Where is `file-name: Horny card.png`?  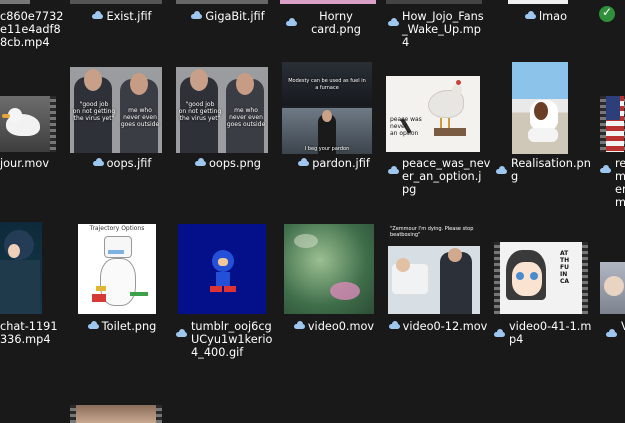 file-name: Horny card.png is located at coordinates (336, 23).